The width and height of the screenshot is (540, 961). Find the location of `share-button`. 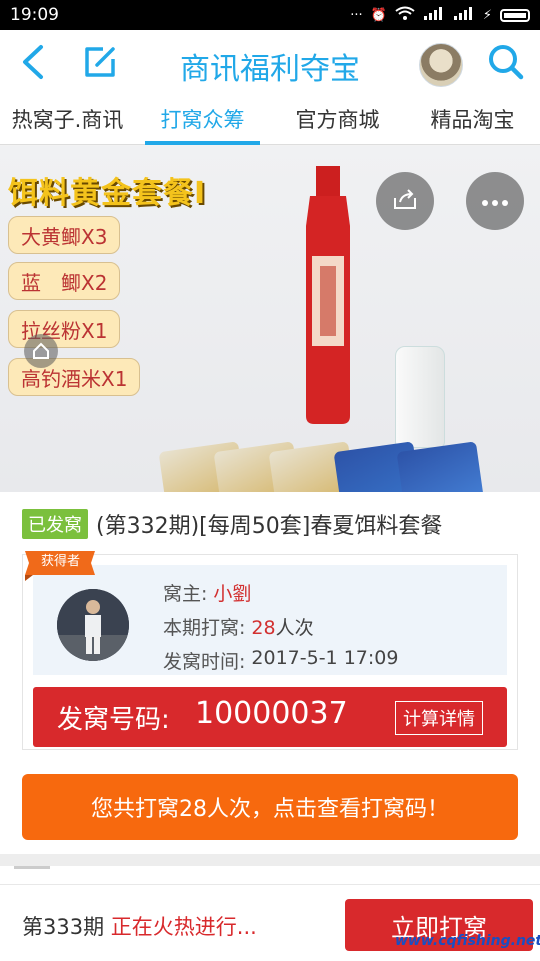

share-button is located at coordinates (405, 201).